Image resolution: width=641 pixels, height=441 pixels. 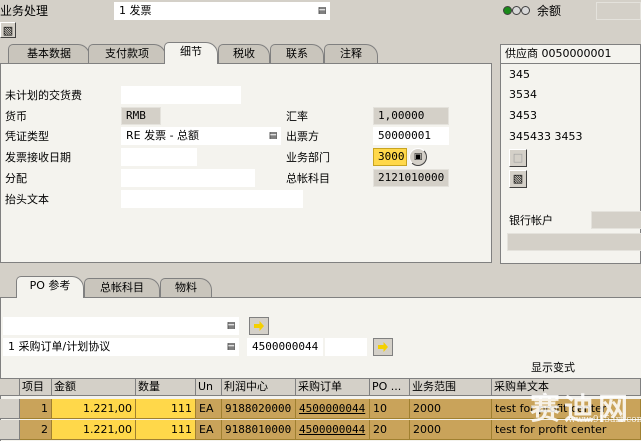 I want to click on header-text-field, so click(x=212, y=199).